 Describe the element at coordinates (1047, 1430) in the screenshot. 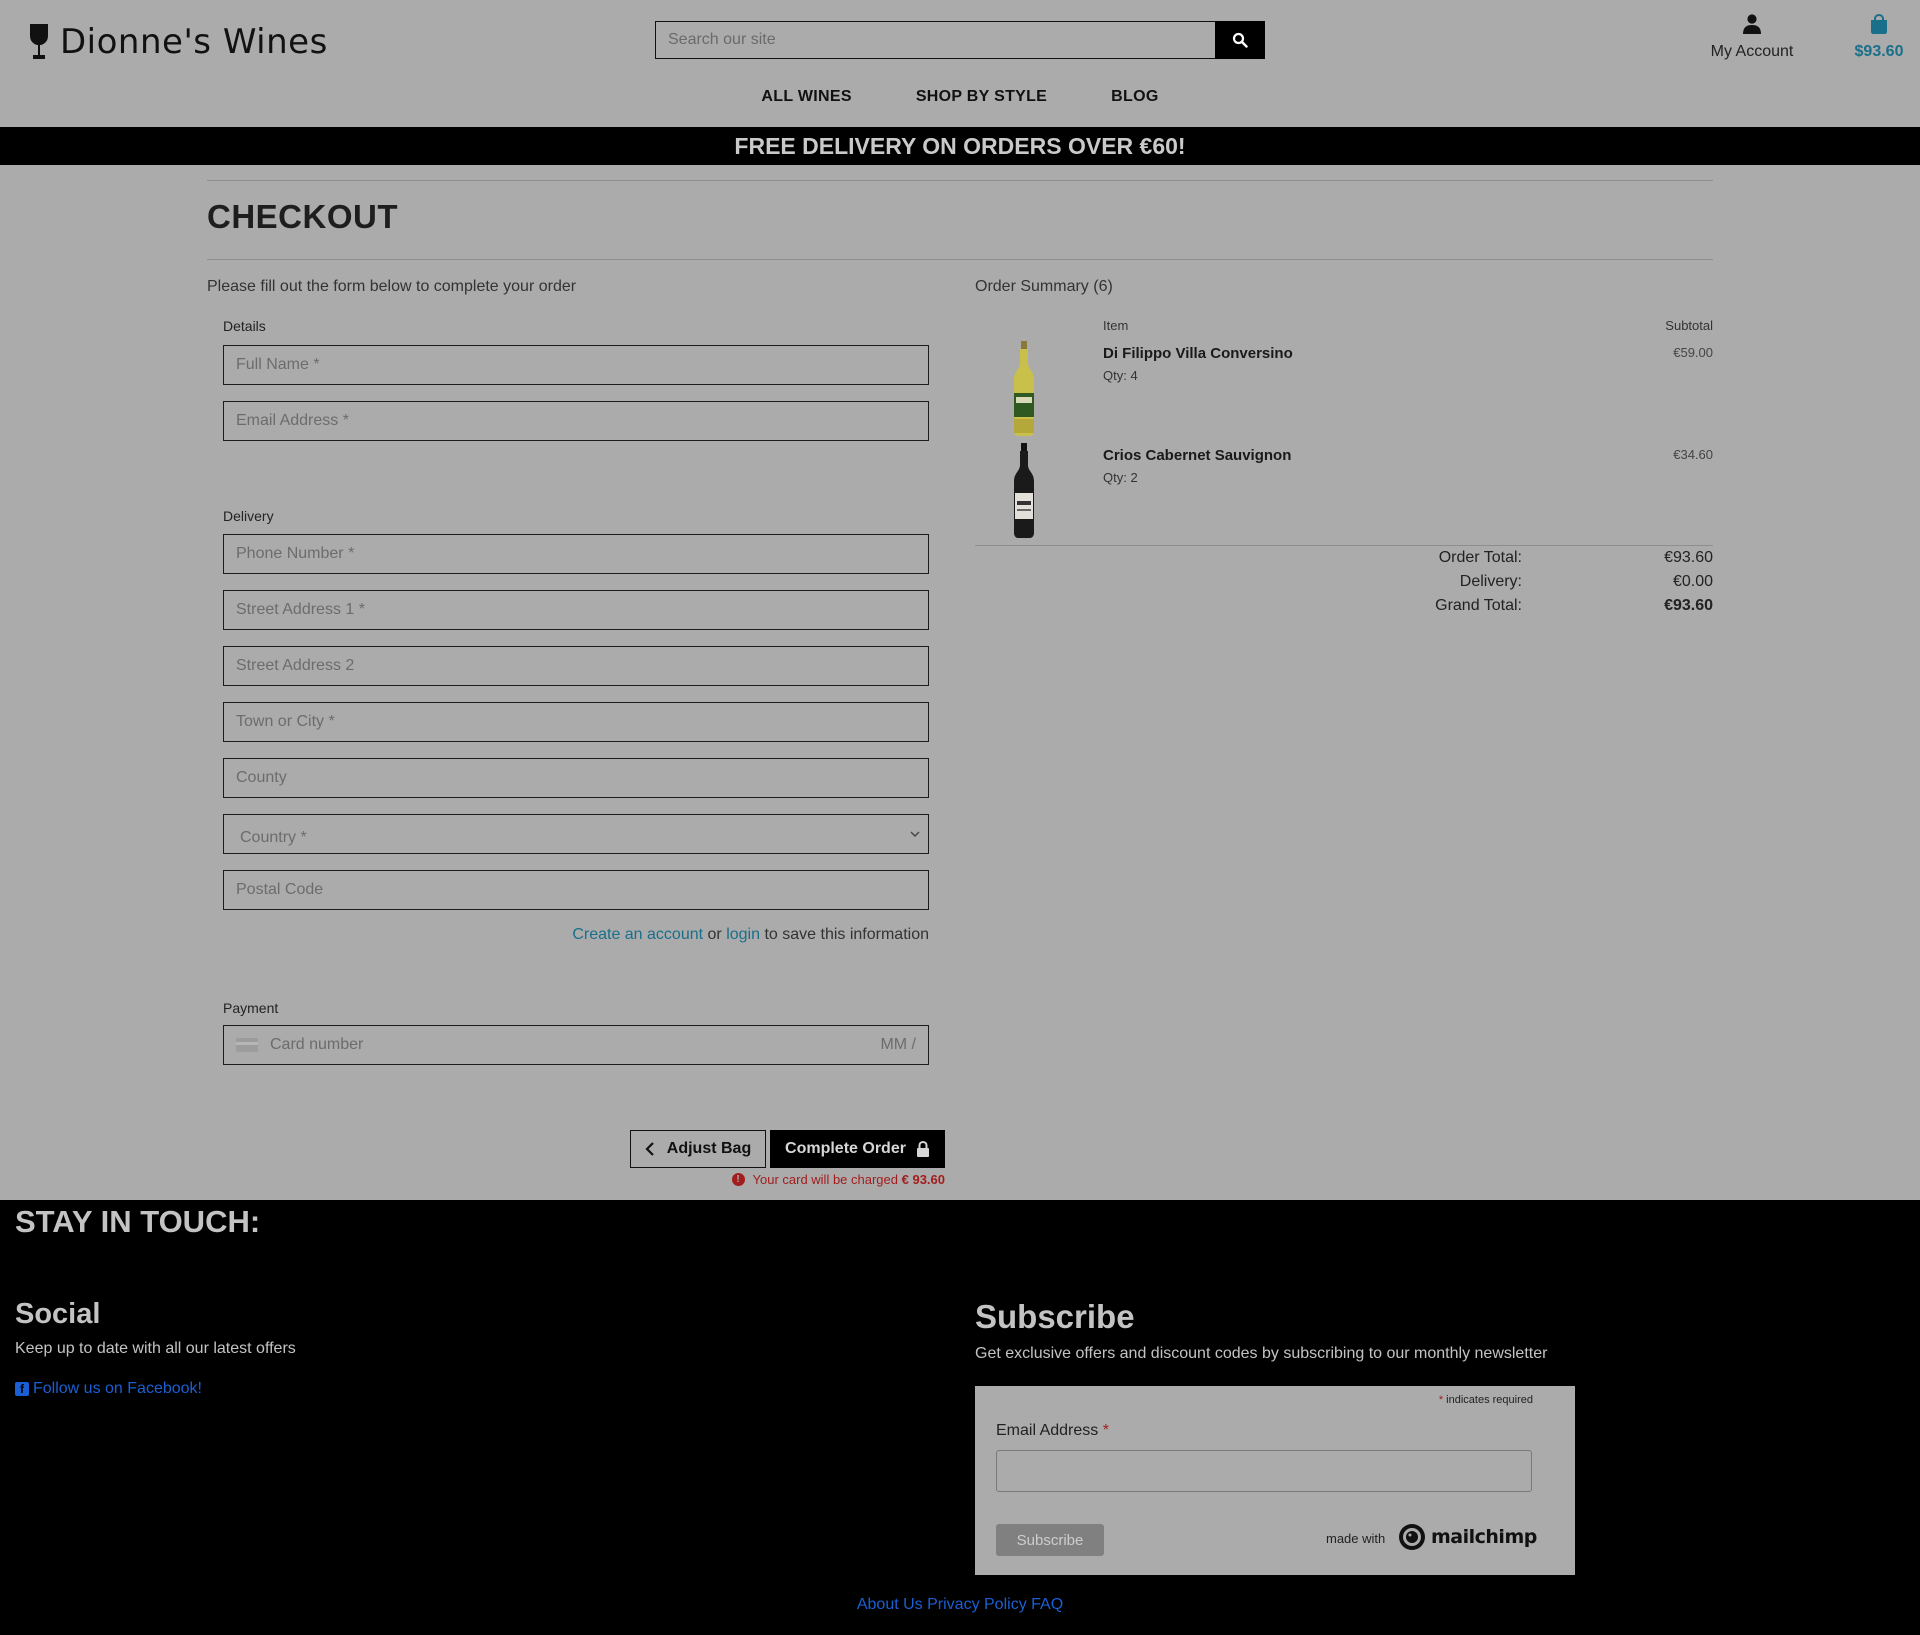

I see `newsletter-email-label-text: Email Address` at that location.